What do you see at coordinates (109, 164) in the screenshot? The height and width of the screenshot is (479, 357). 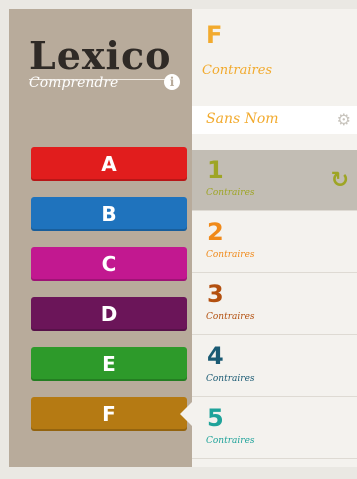 I see `level-button-a: A` at bounding box center [109, 164].